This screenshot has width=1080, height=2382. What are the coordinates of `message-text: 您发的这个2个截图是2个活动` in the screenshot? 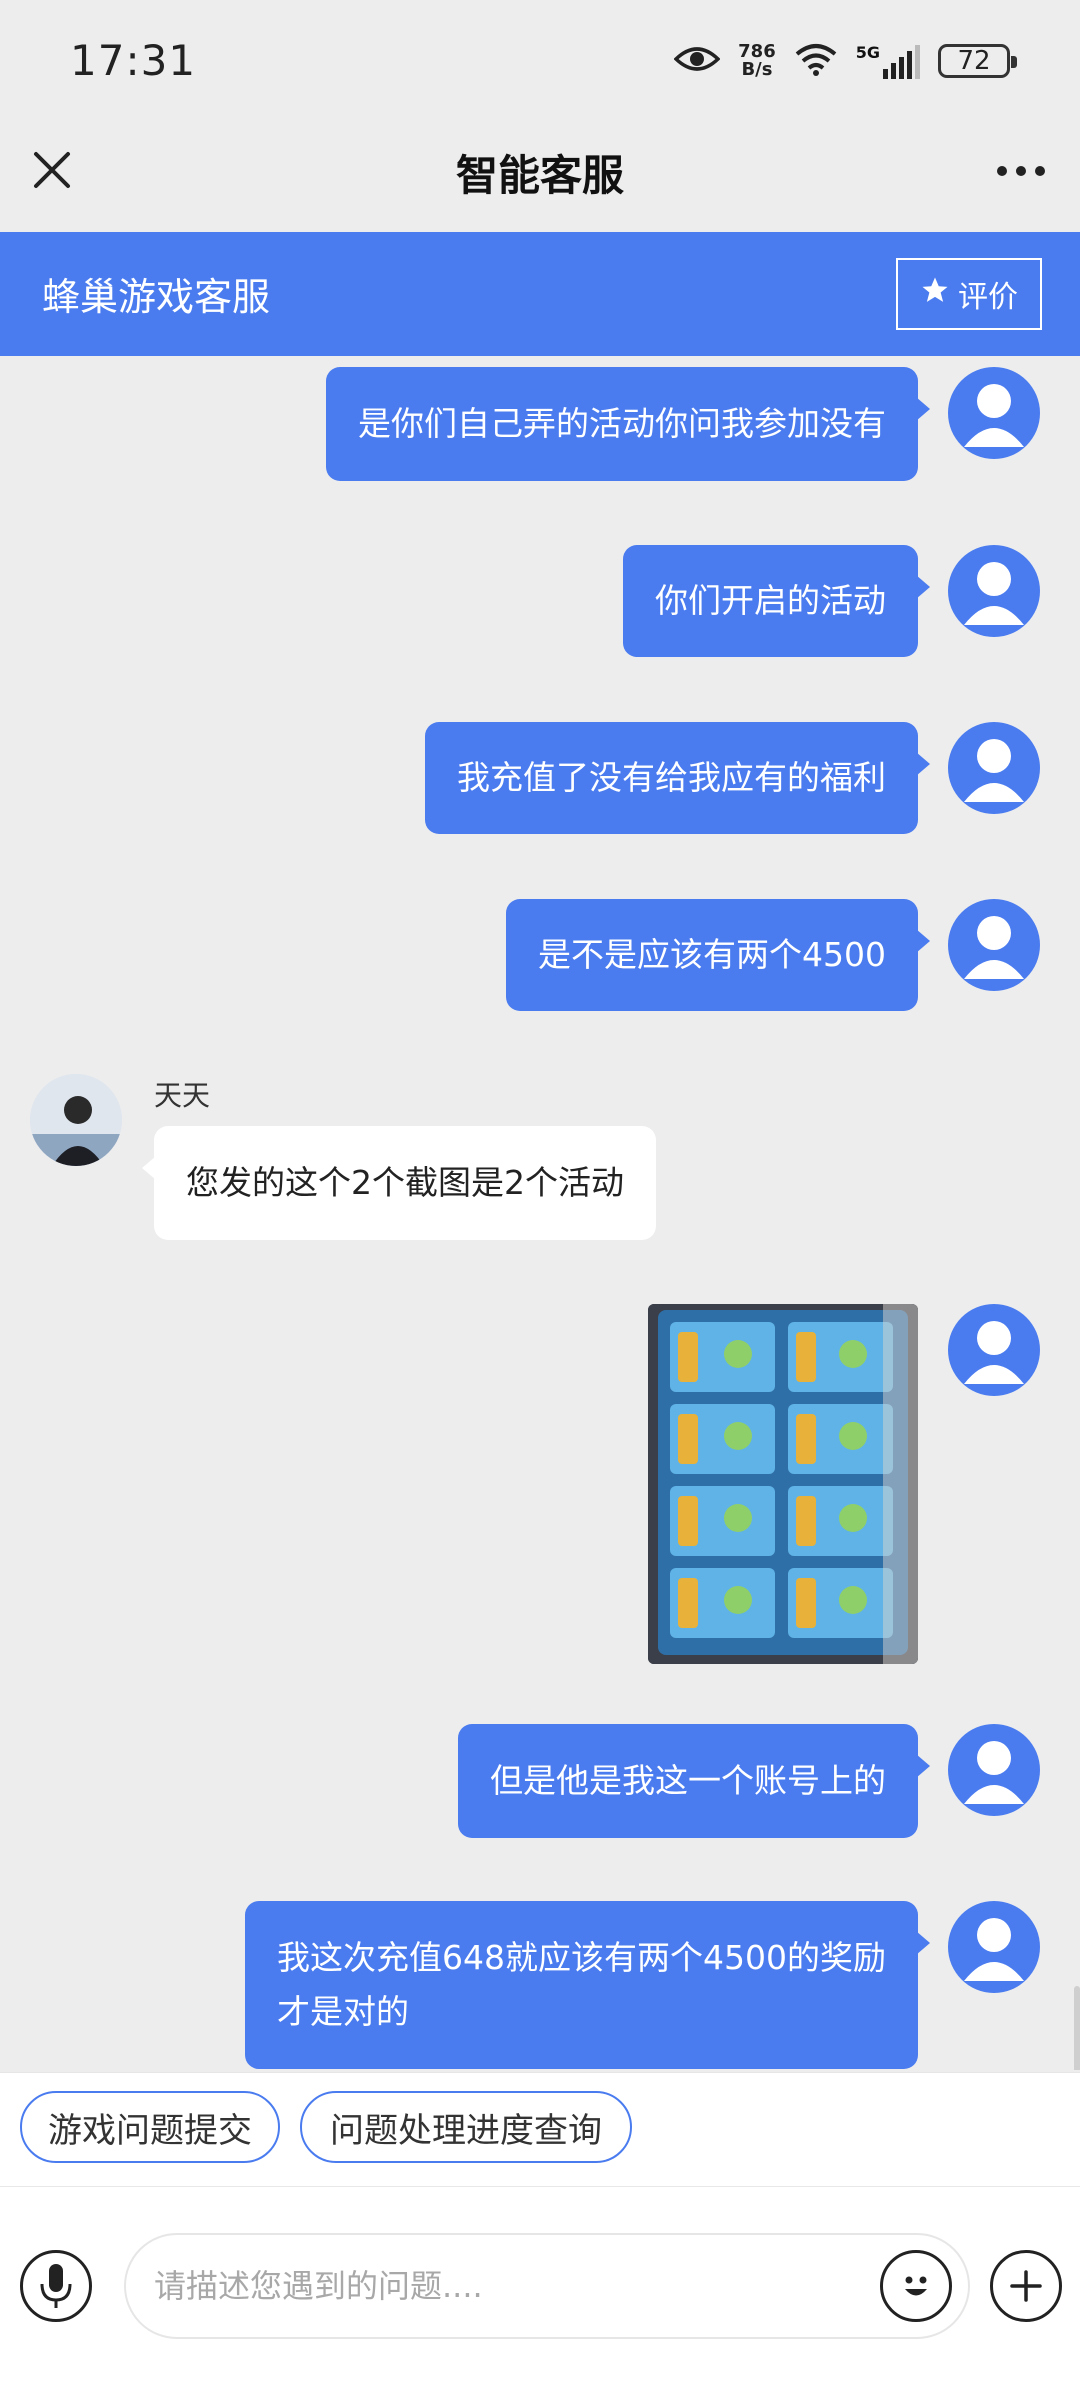 It's located at (405, 1182).